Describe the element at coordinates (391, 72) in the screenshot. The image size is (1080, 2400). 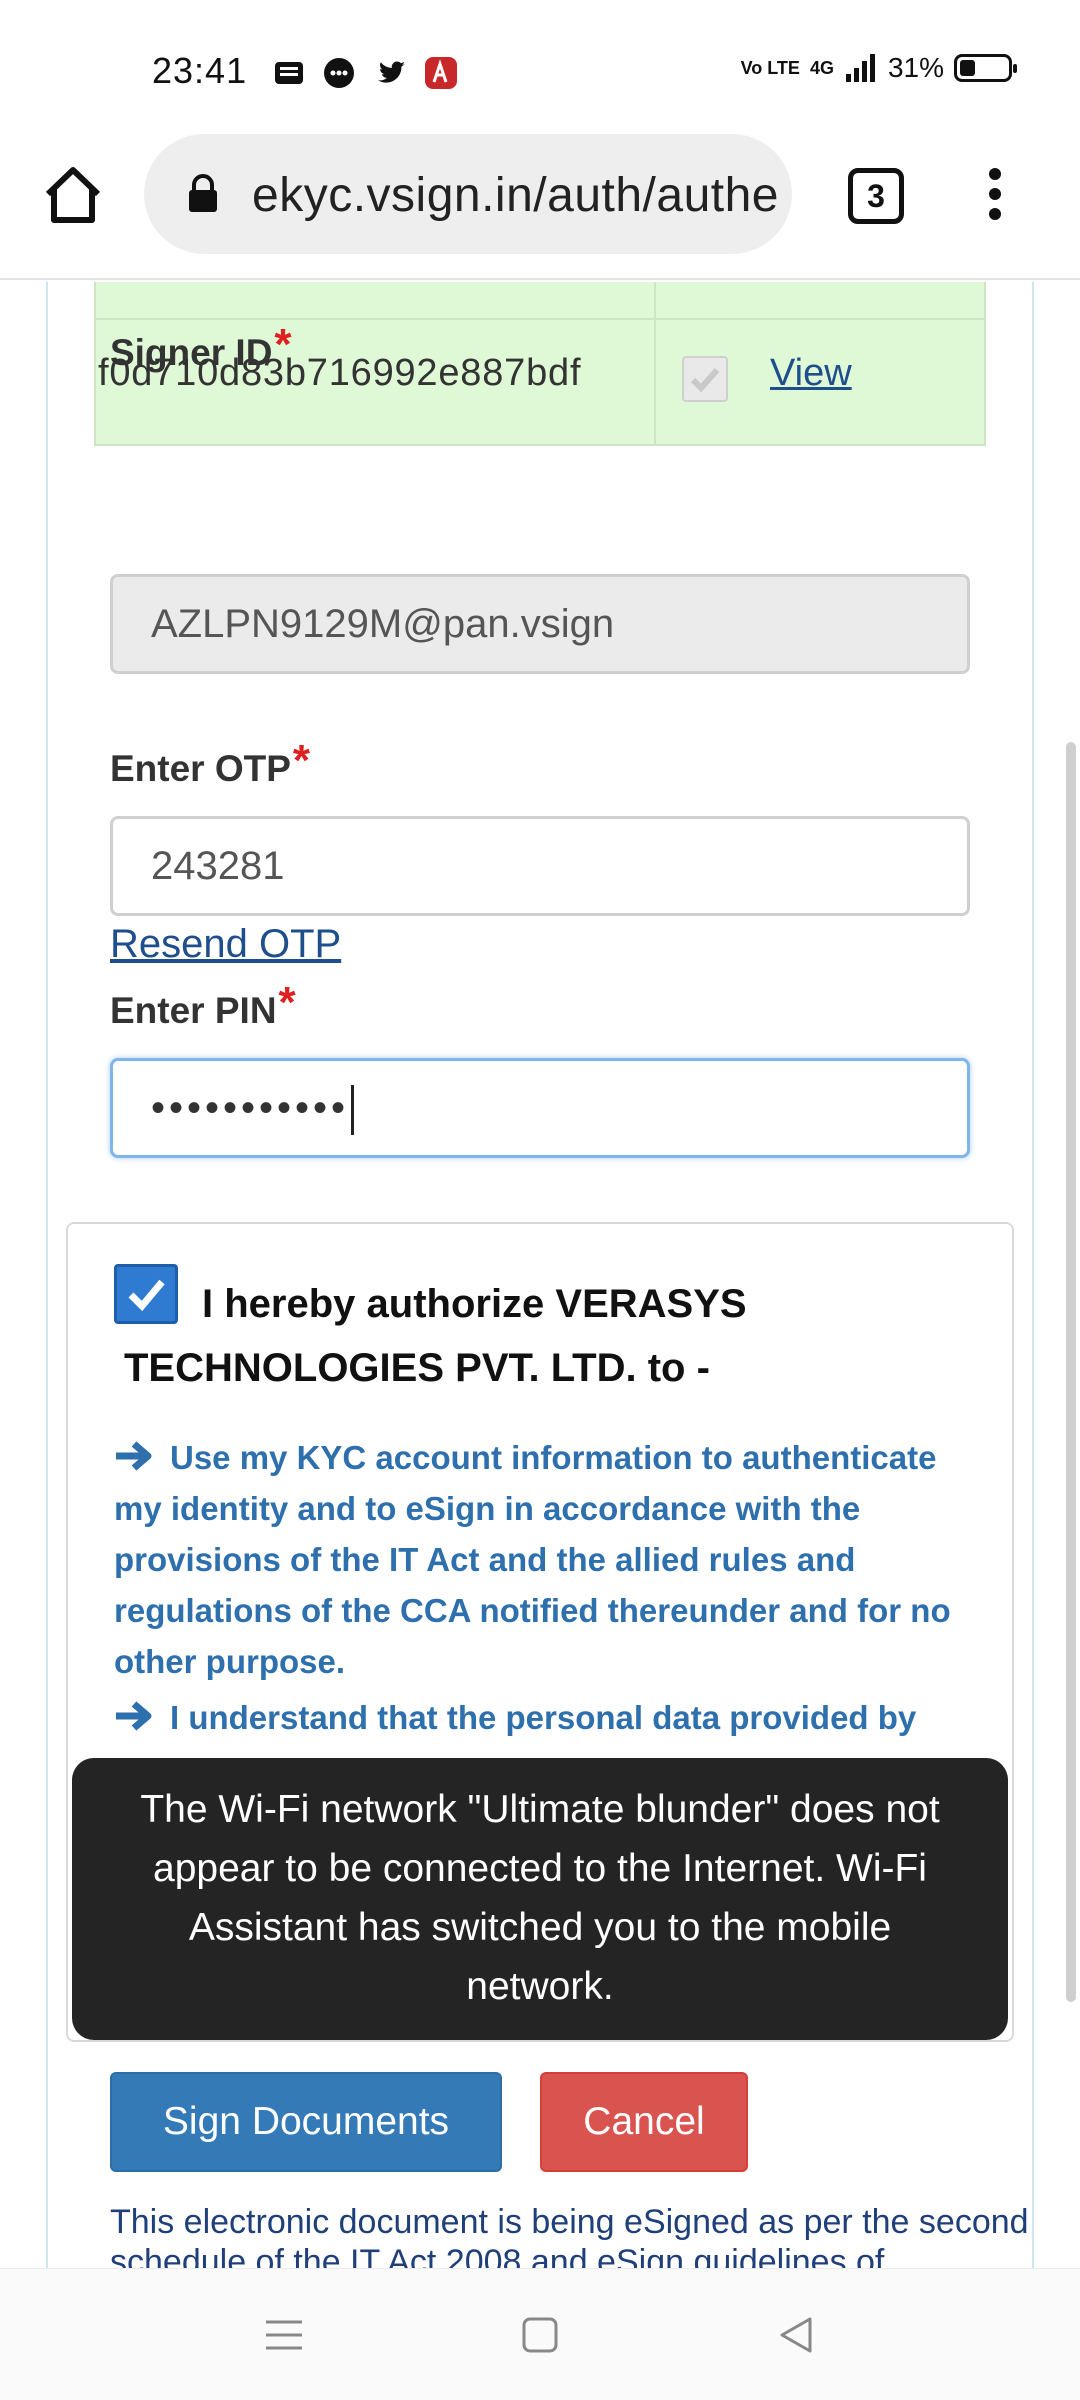
I see `twitter-icon` at that location.